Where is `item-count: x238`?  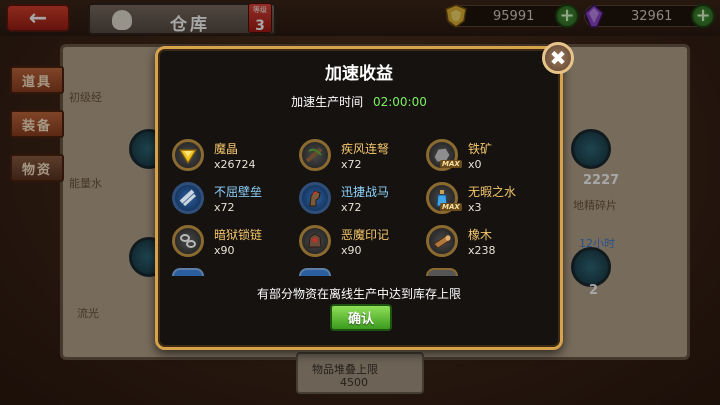
item-count: x238 is located at coordinates (482, 250).